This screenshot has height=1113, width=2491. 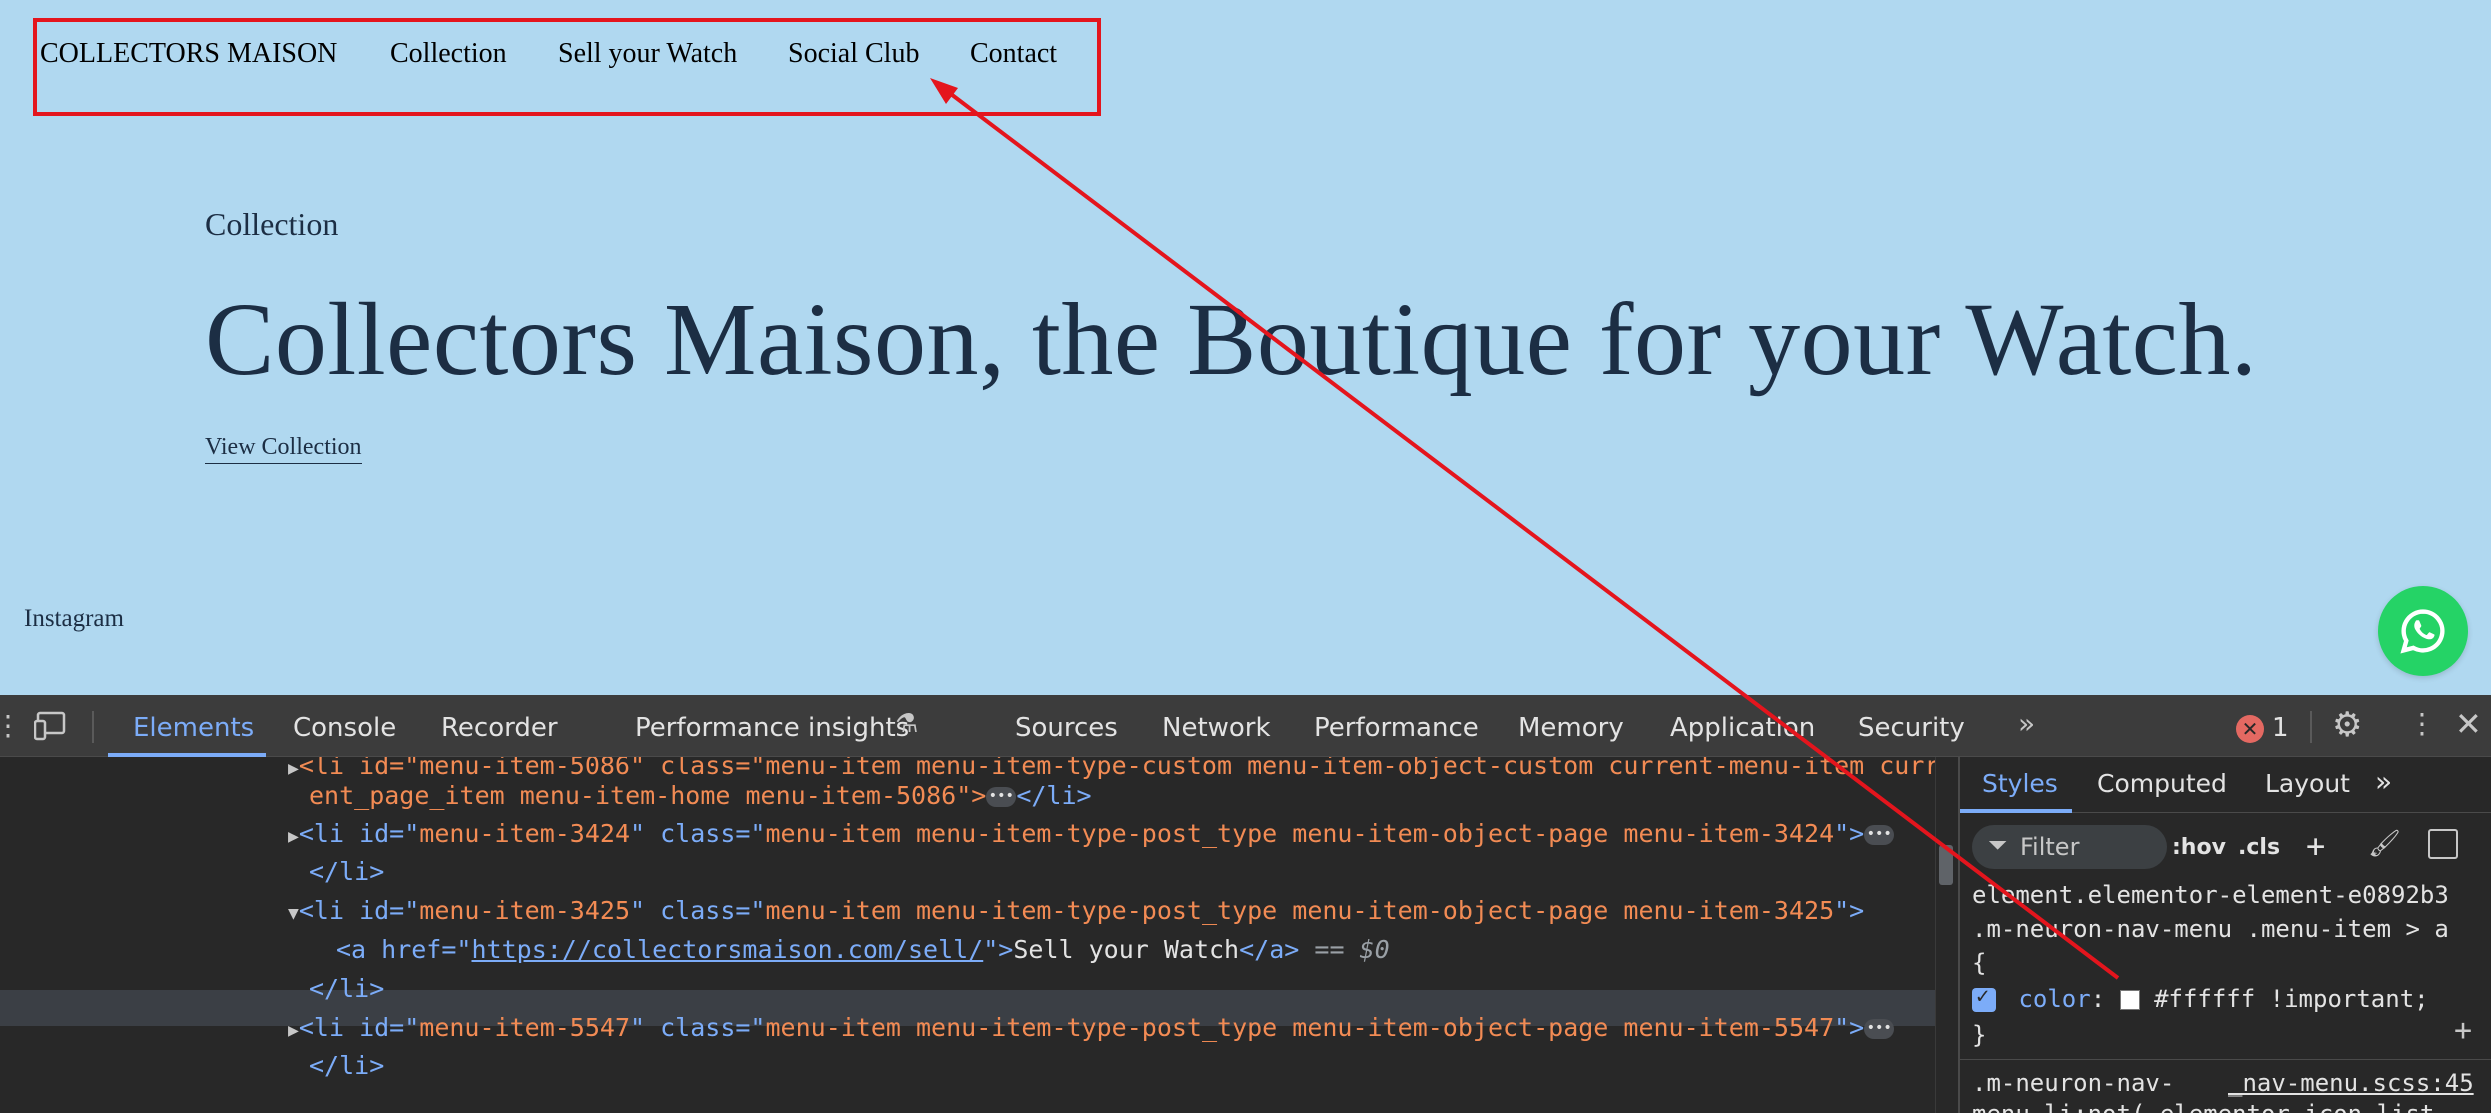 What do you see at coordinates (283, 449) in the screenshot?
I see `view-collection-link: View Collection` at bounding box center [283, 449].